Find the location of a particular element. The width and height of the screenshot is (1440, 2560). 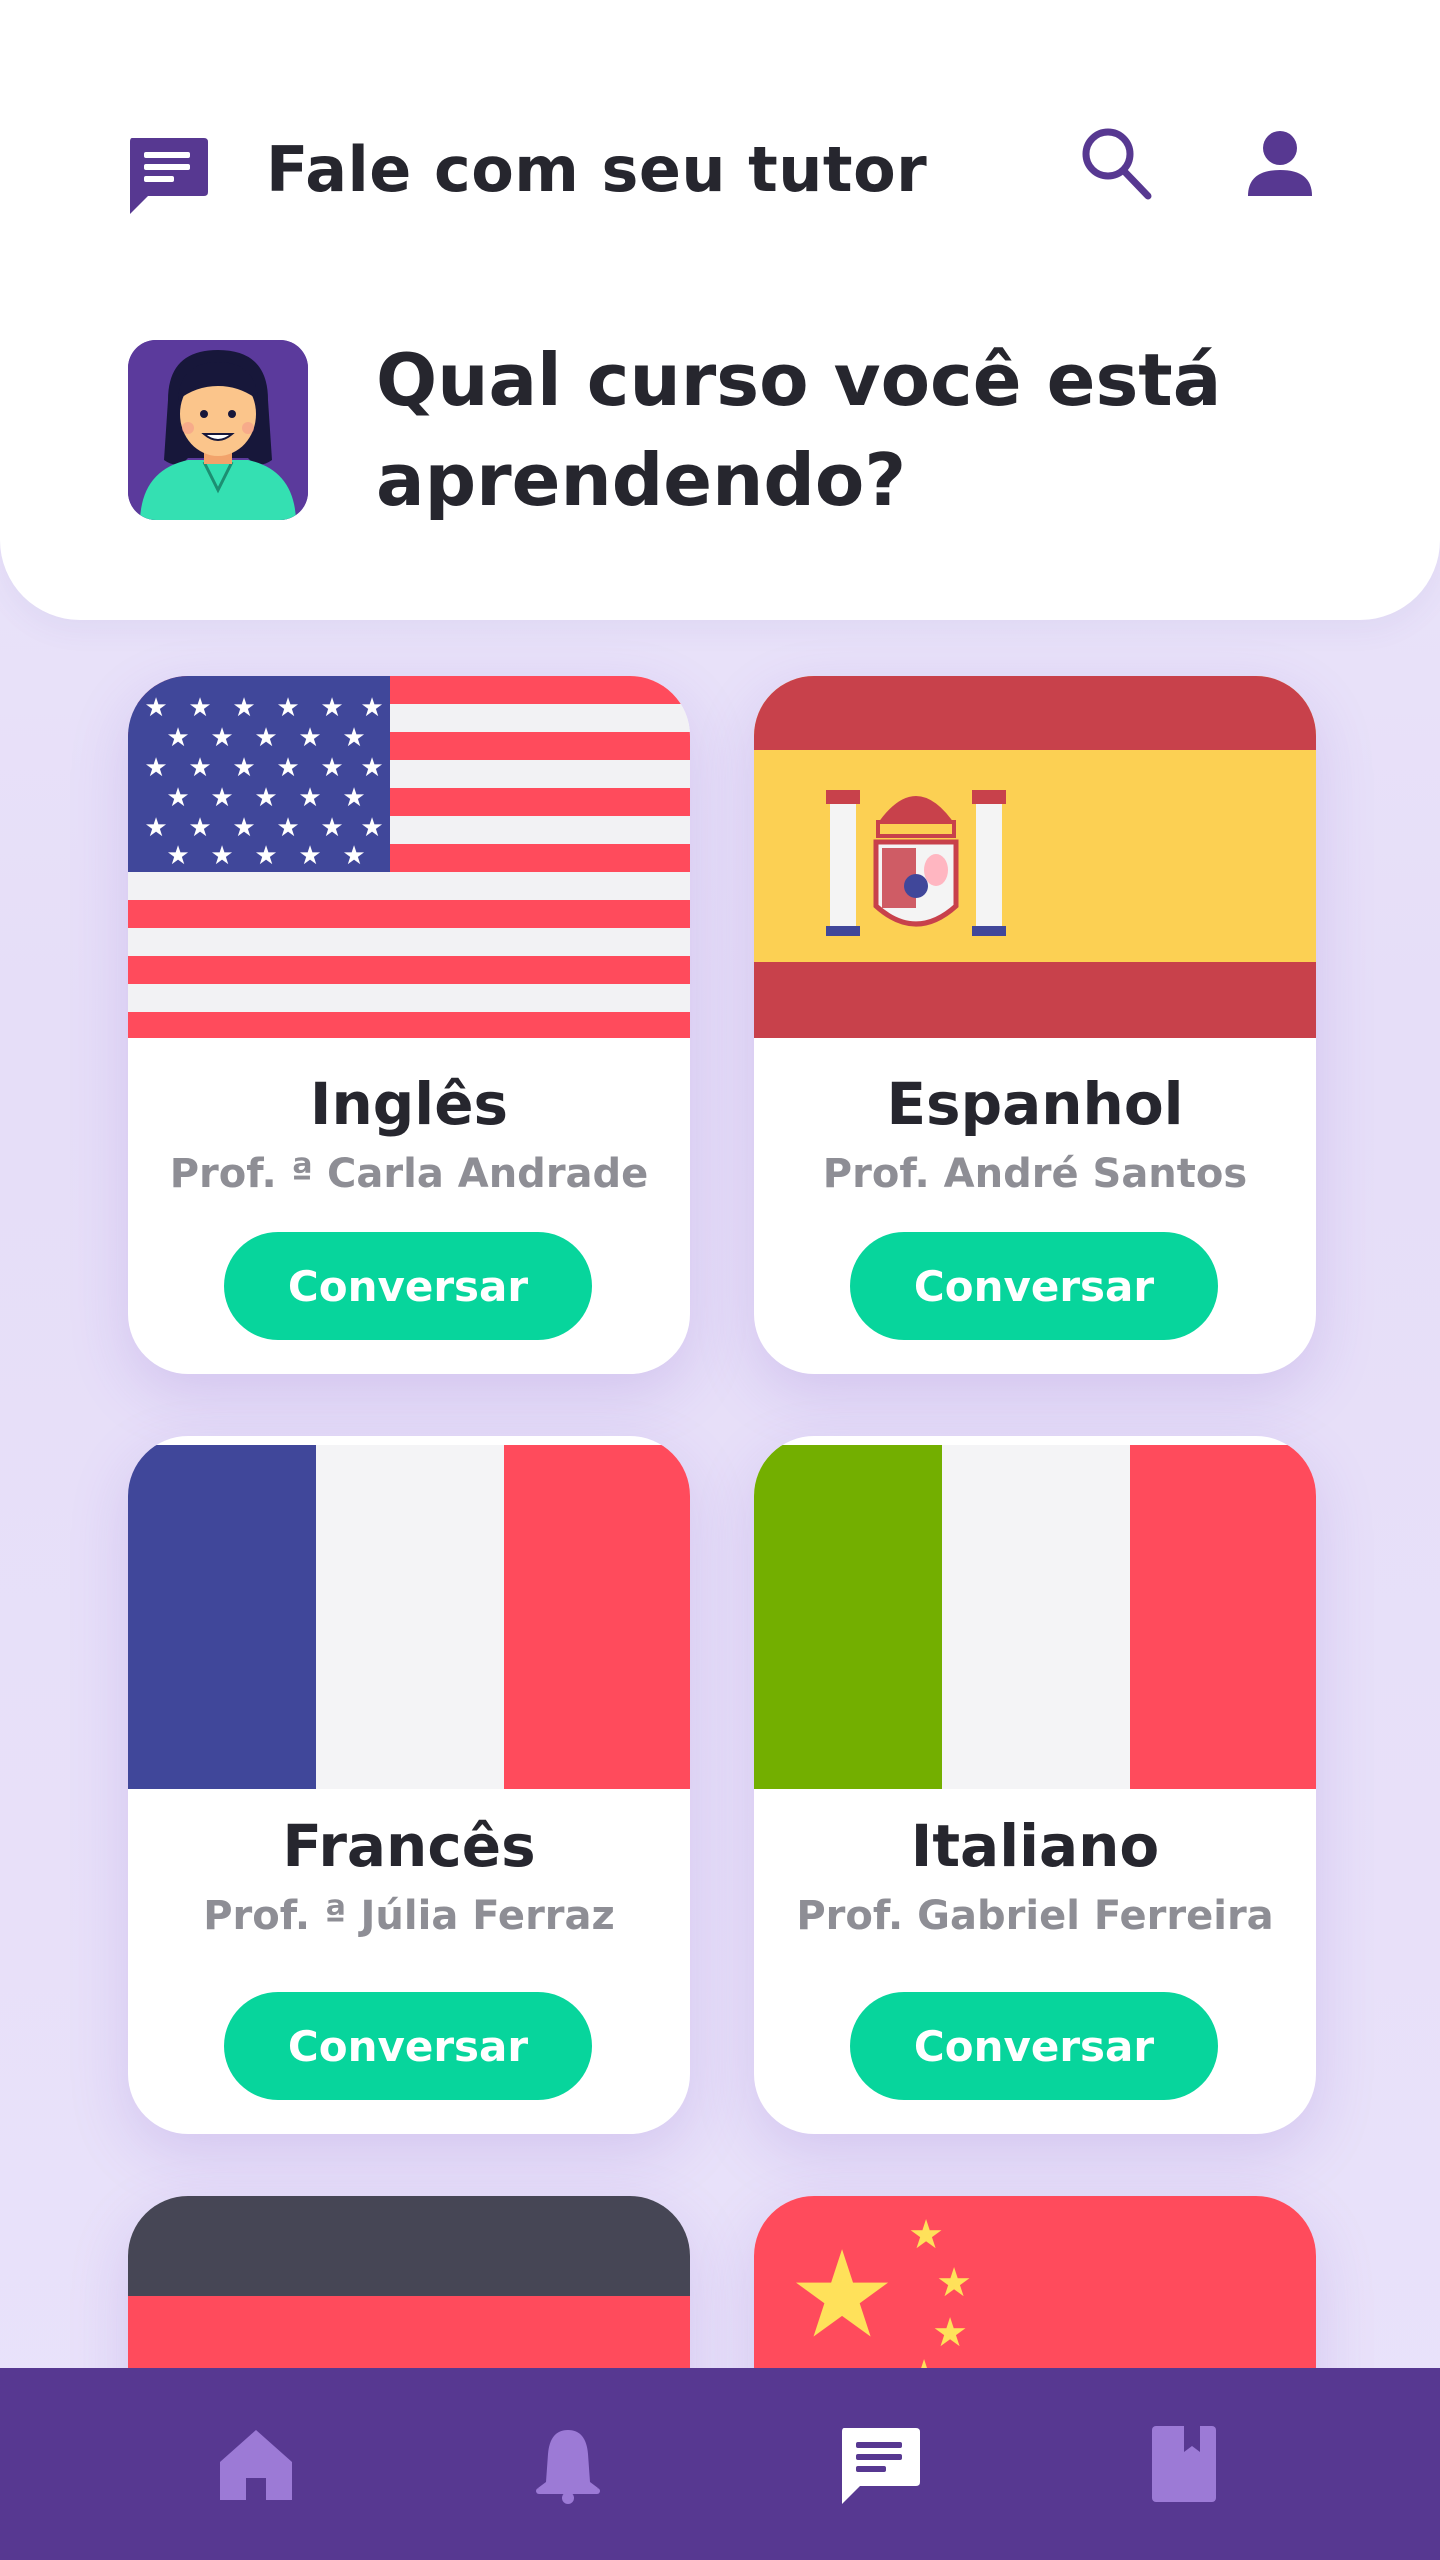

search-icon is located at coordinates (1116, 164).